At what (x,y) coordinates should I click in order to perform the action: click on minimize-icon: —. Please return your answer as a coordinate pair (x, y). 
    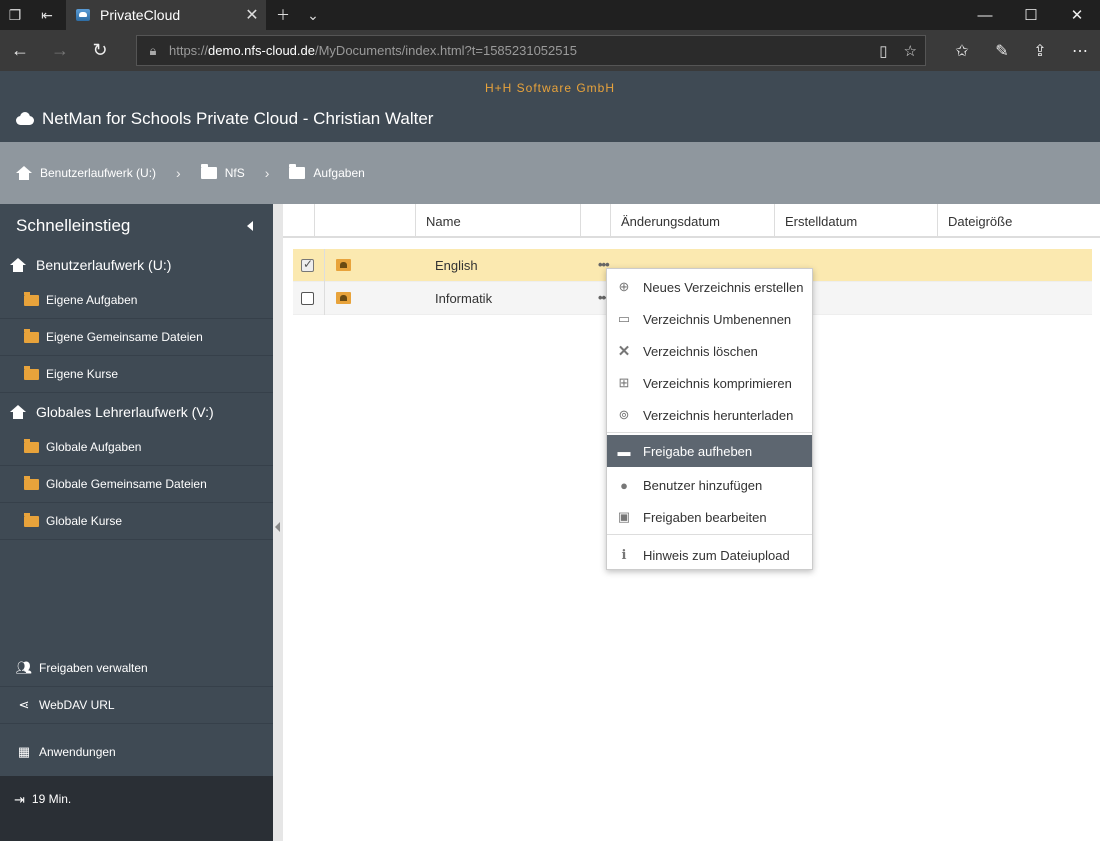
    Looking at the image, I should click on (985, 15).